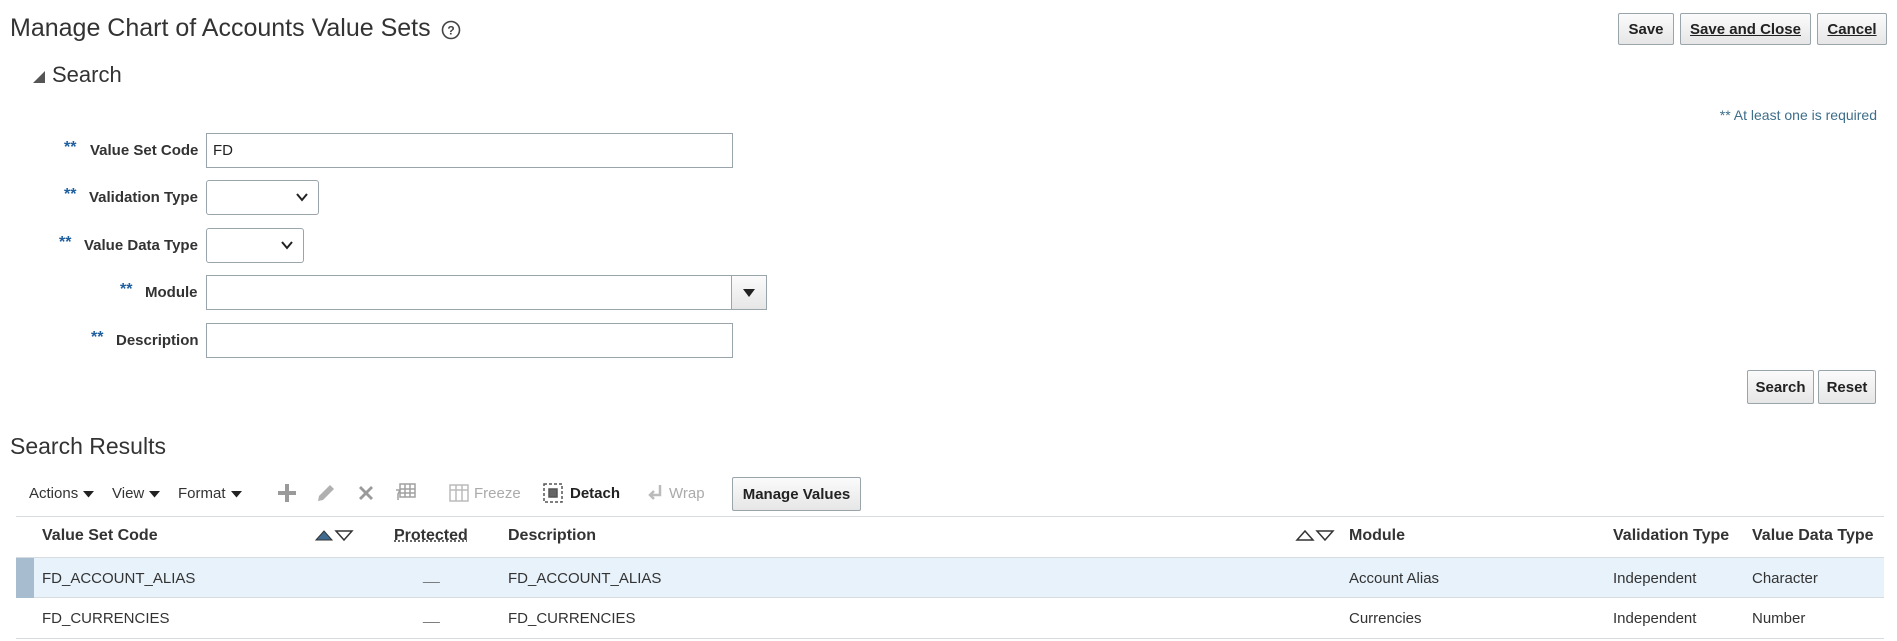  I want to click on actions-menu: Actions, so click(62, 493).